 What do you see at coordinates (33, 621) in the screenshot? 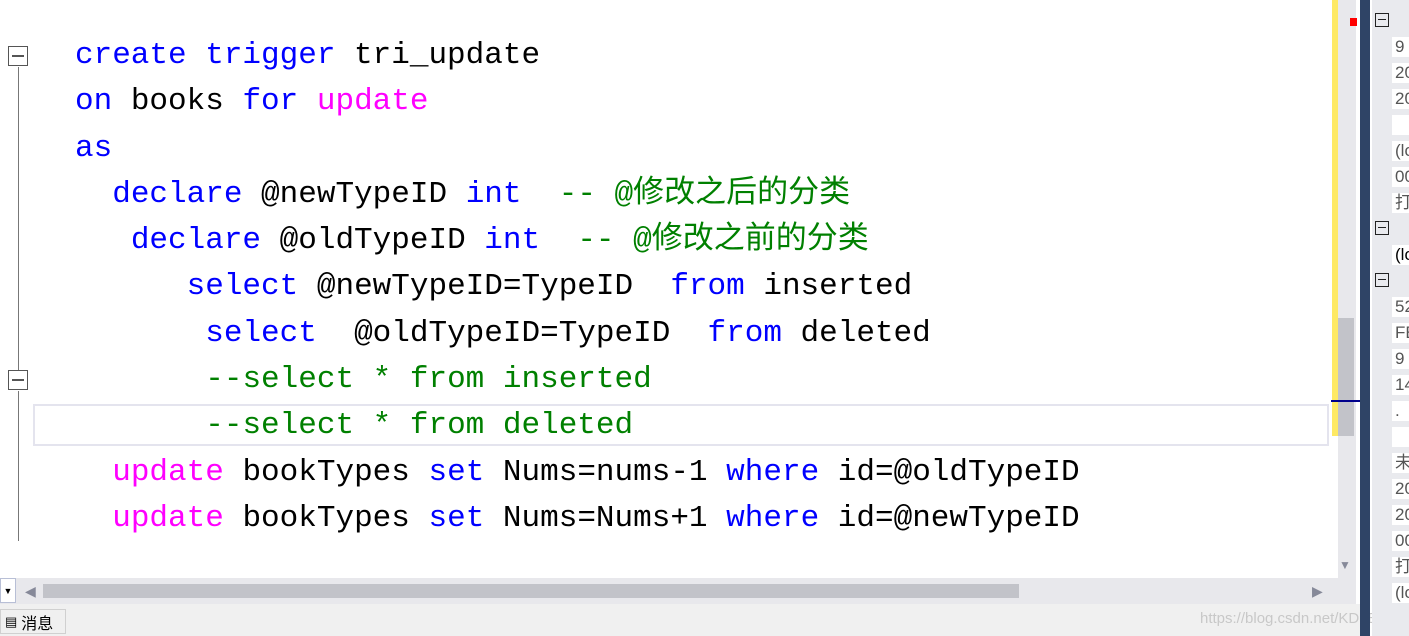
I see `messages-tab: ▤ 消息` at bounding box center [33, 621].